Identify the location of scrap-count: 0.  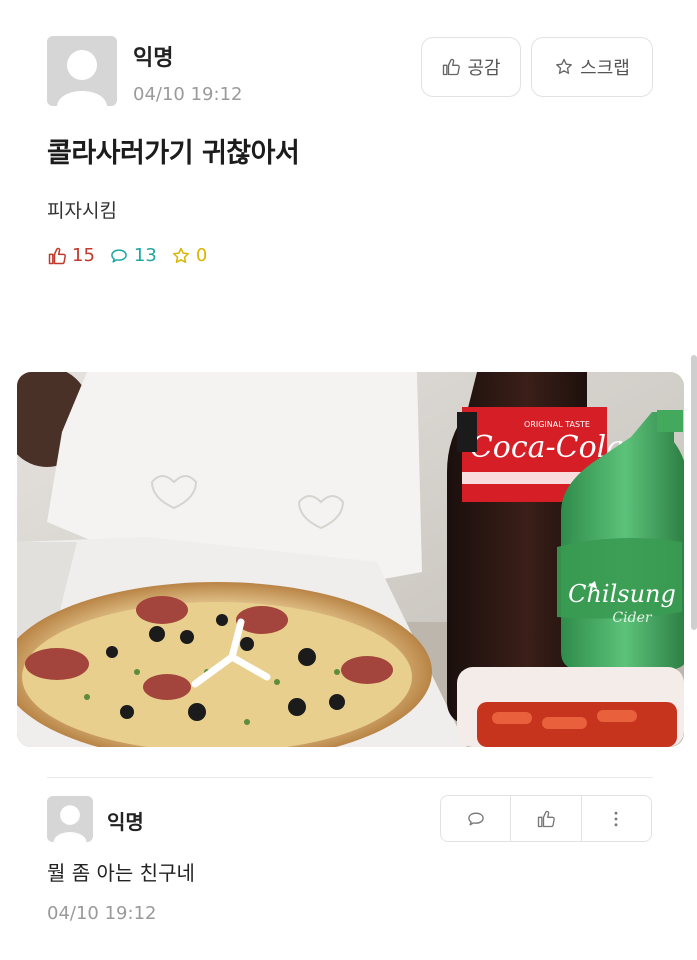
(189, 255).